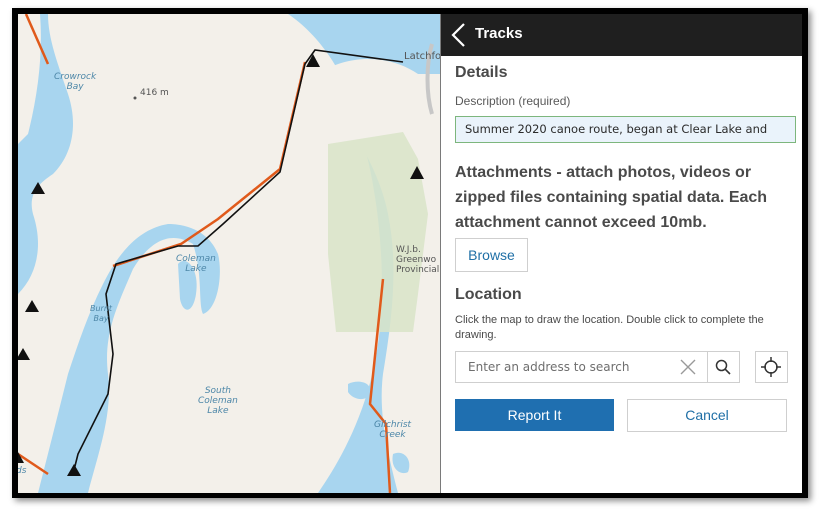 The height and width of the screenshot is (518, 828). Describe the element at coordinates (723, 369) in the screenshot. I see `search-icon` at that location.